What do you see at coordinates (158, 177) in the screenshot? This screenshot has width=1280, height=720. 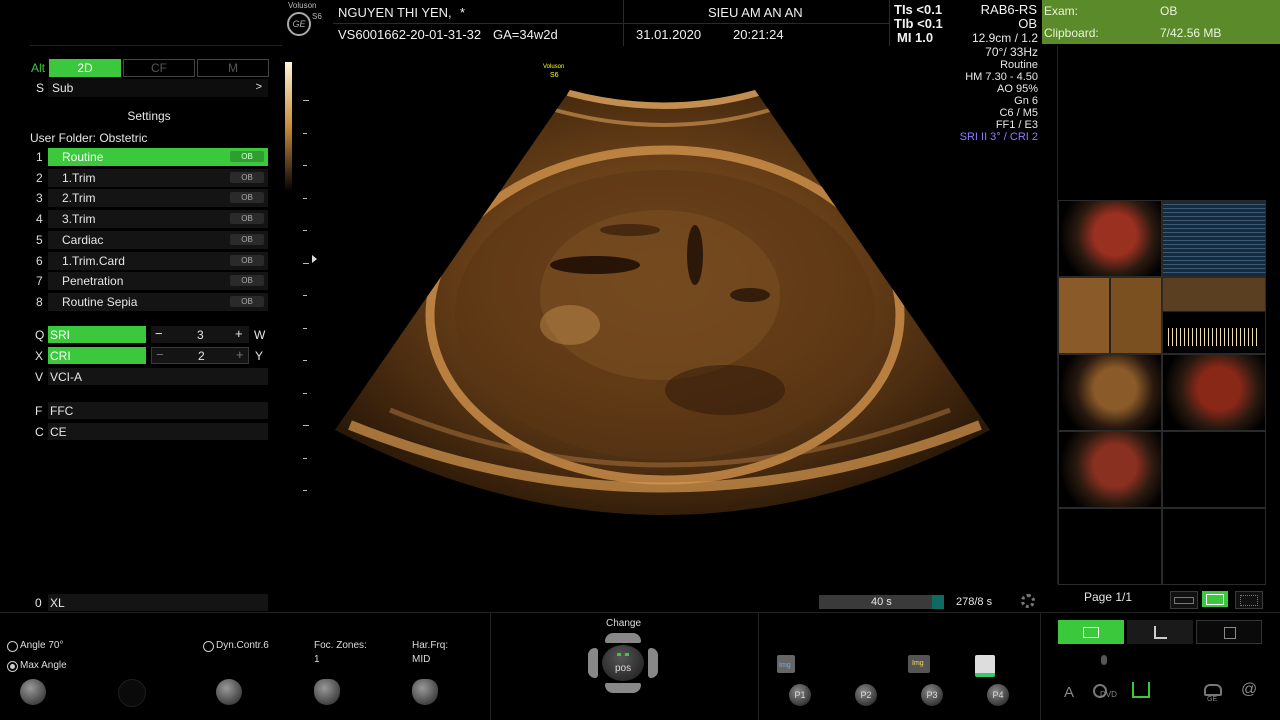 I see `preset-button: 1.Trim OB` at bounding box center [158, 177].